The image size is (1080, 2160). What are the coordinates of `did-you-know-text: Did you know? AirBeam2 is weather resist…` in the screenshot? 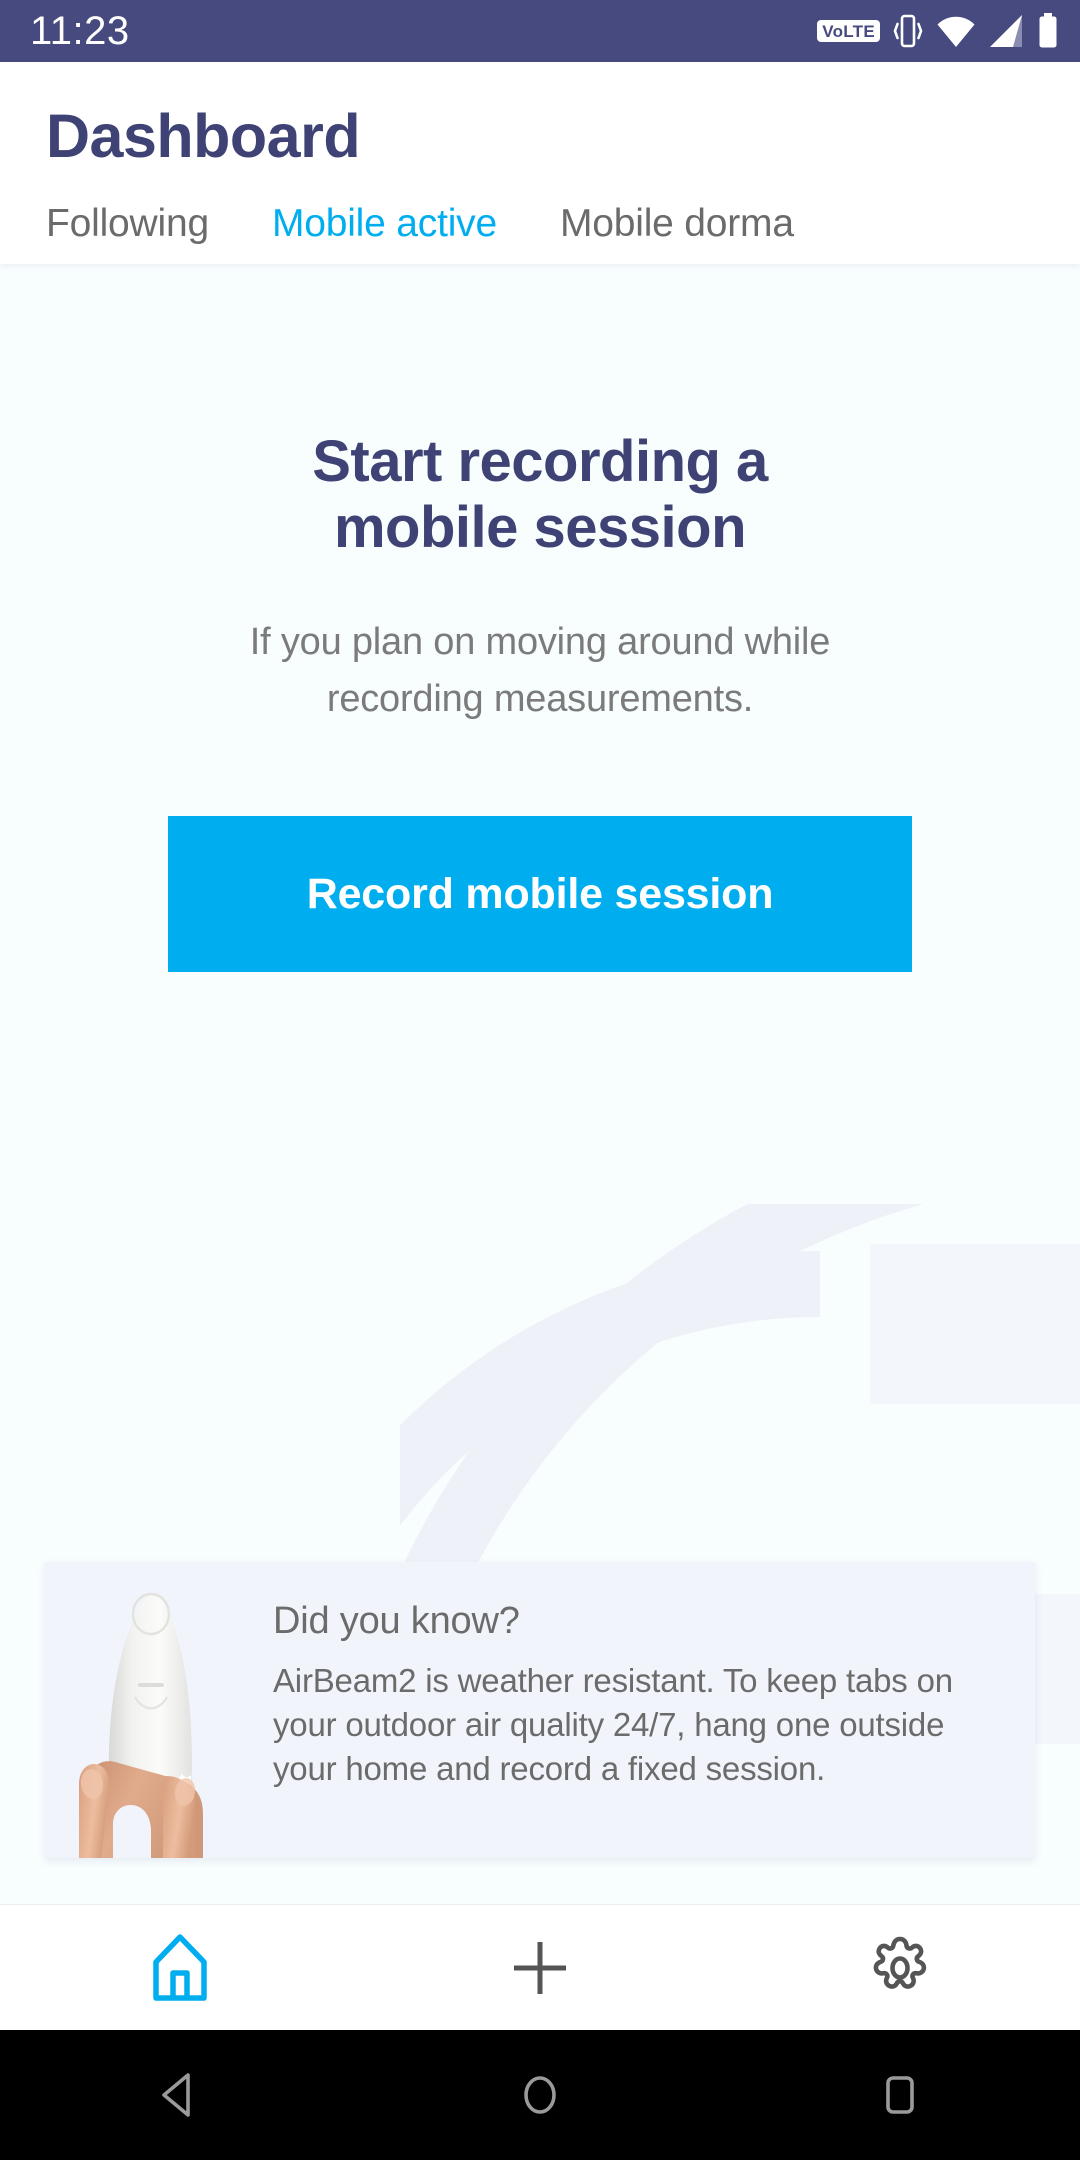 It's located at (645, 1710).